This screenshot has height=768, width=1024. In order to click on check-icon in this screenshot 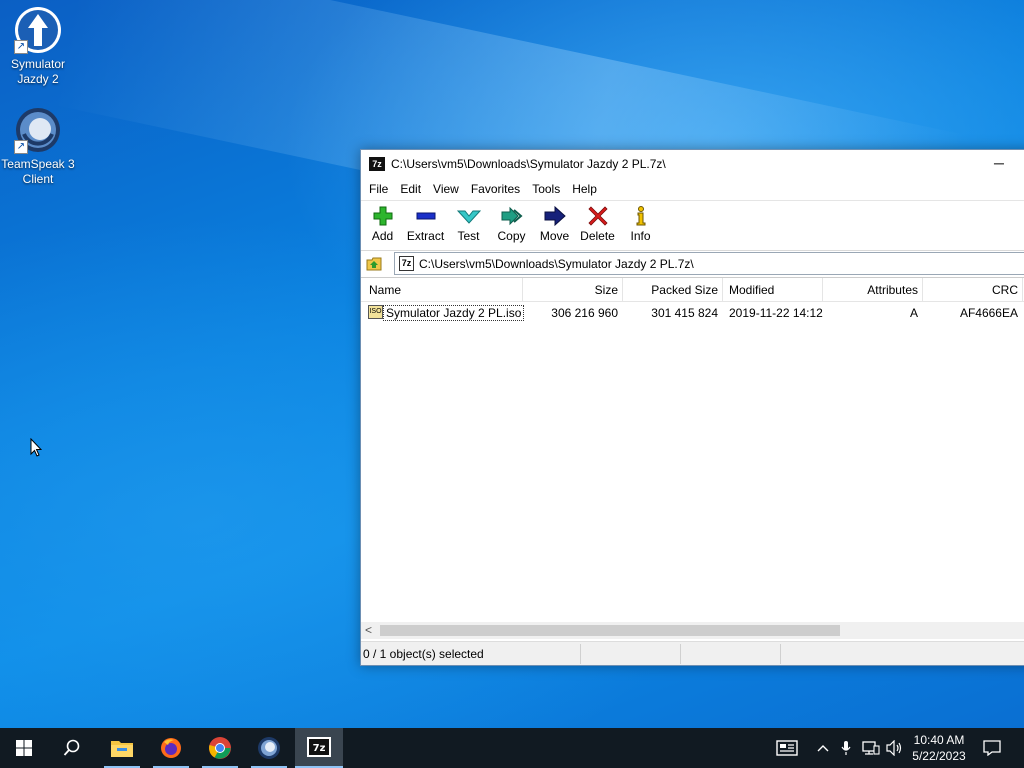, I will do `click(468, 217)`.